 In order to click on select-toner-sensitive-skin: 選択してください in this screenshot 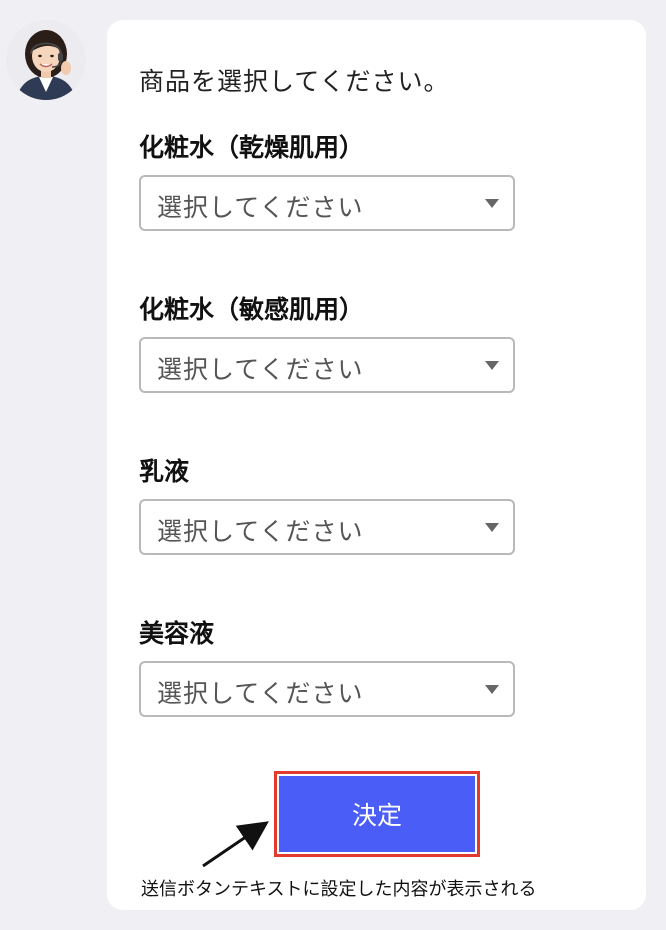, I will do `click(327, 365)`.